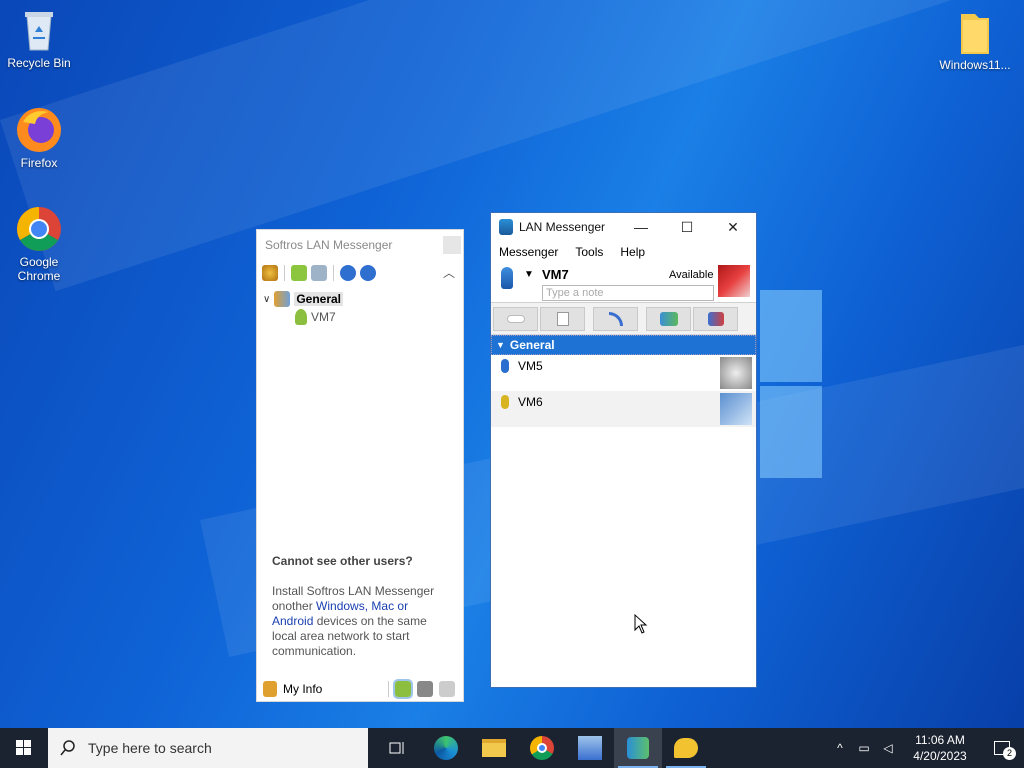 The image size is (1024, 768). I want to click on desktop-icon-recycle-bin: Recycle Bin, so click(39, 38).